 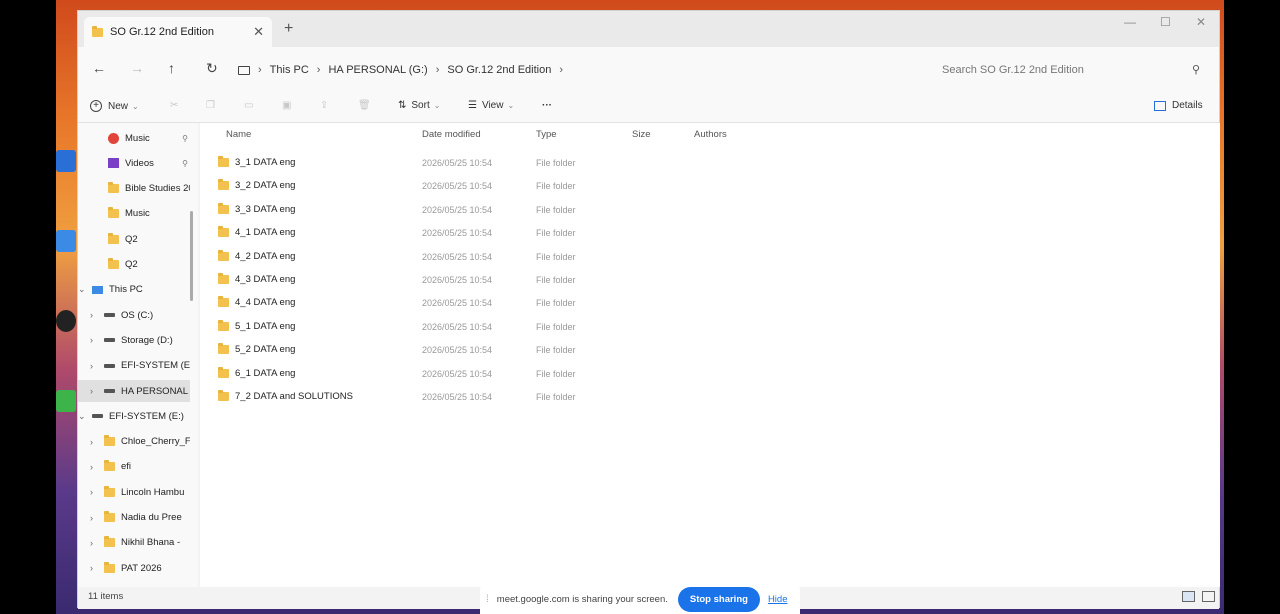 What do you see at coordinates (641, 134) in the screenshot?
I see `column-header-size: Size` at bounding box center [641, 134].